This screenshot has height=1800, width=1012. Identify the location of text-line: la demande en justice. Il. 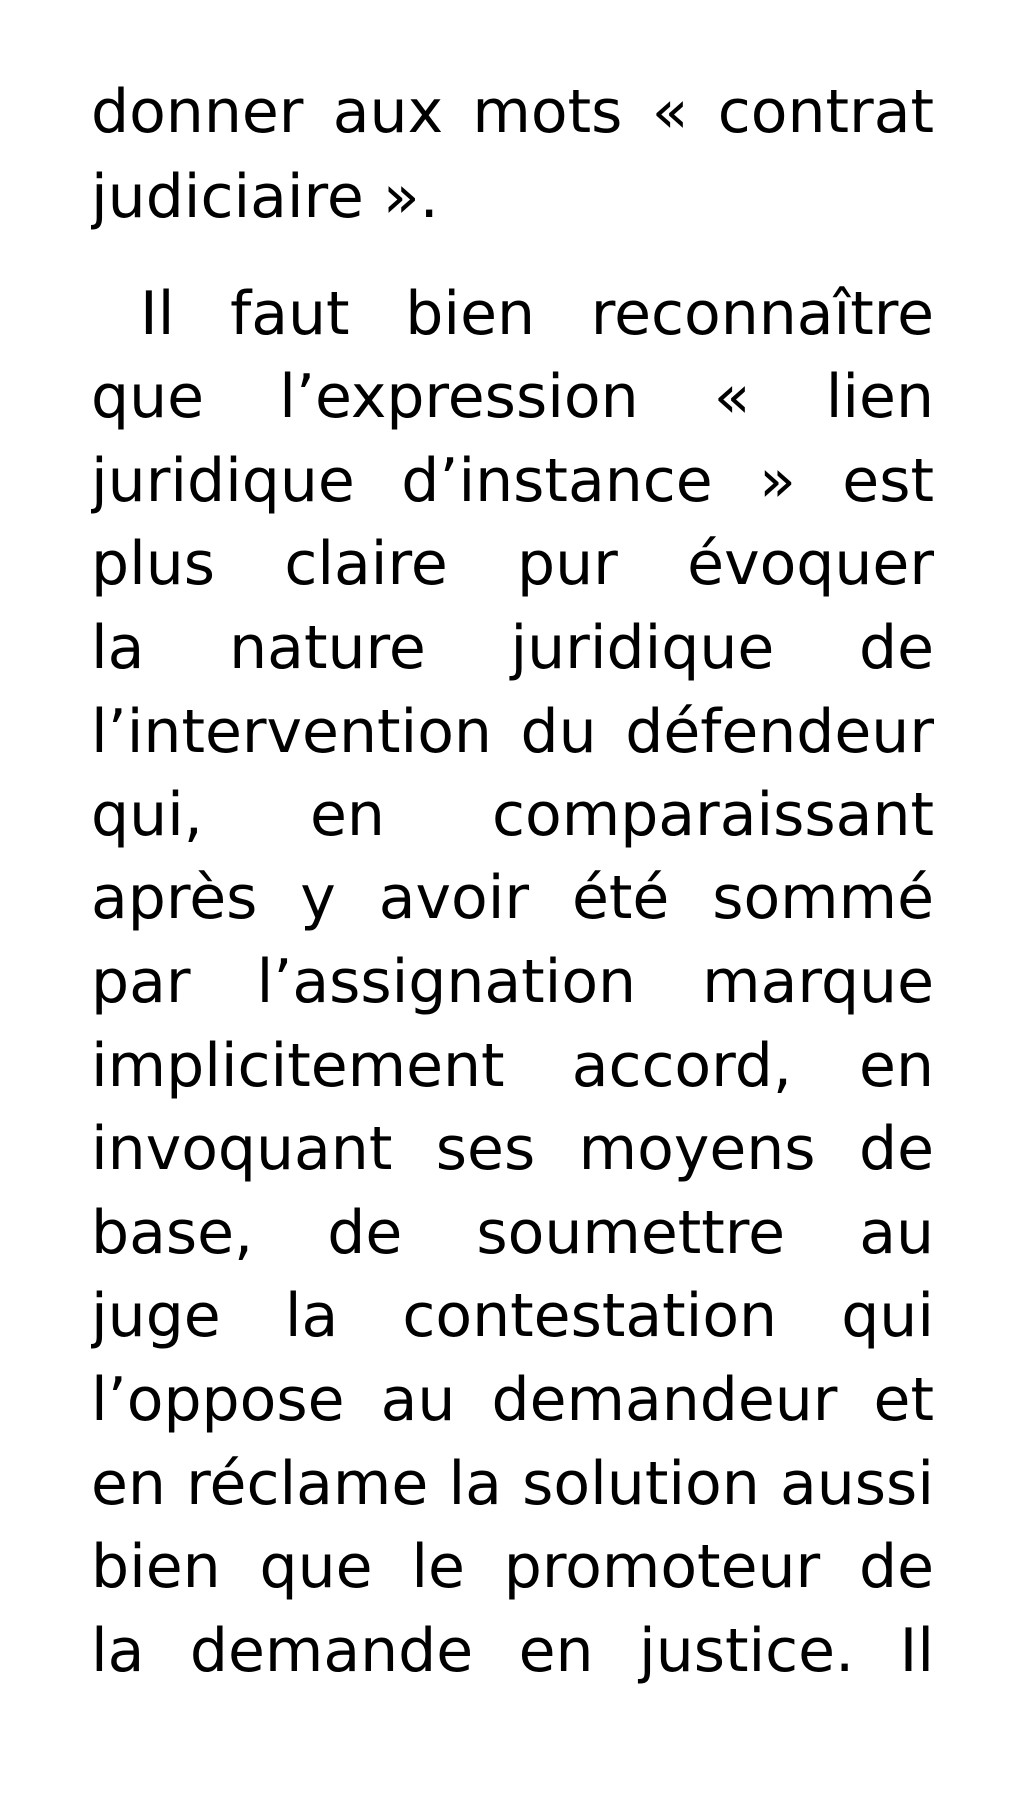
(512, 1651).